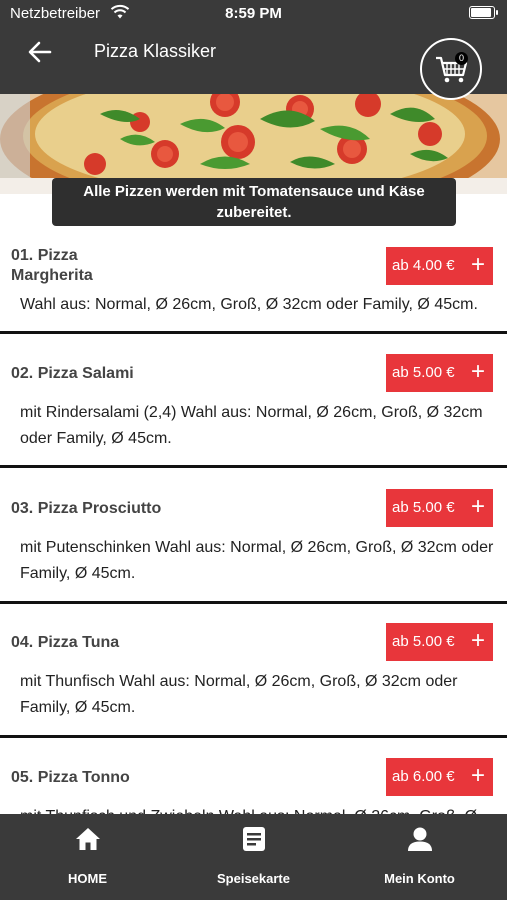  I want to click on nav-label-mein-konto: Mein Konto, so click(419, 878).